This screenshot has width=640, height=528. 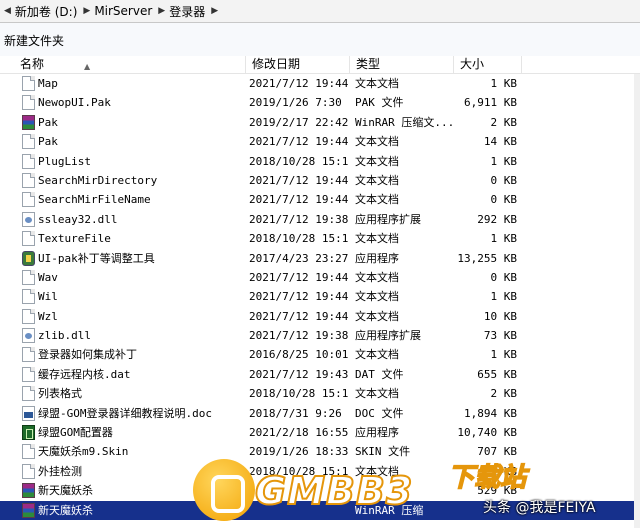 I want to click on file-row: 缓存远程内核.dat 2021/7/12 19:43 DAT 文件 655 KB, so click(x=320, y=374).